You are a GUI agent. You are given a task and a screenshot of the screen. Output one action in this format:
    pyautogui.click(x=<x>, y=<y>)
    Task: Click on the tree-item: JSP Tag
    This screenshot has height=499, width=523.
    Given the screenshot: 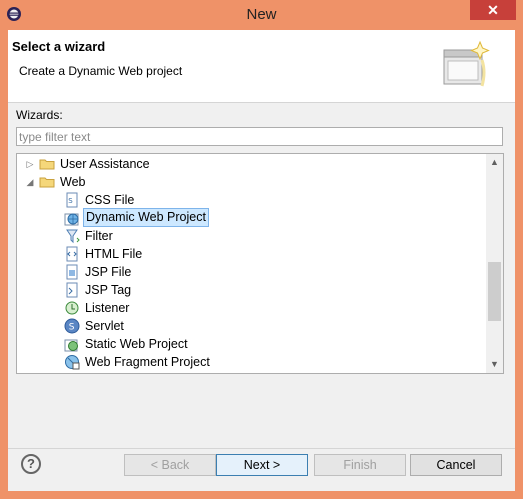 What is the action you would take?
    pyautogui.click(x=247, y=290)
    